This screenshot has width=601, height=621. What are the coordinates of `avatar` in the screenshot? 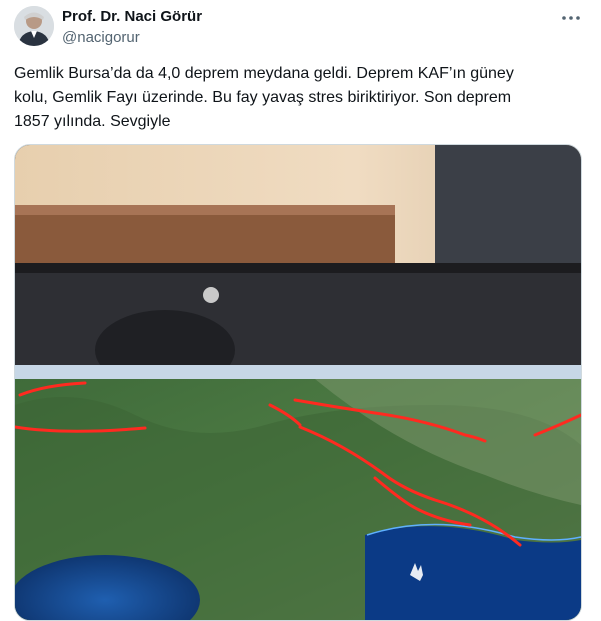 It's located at (34, 26).